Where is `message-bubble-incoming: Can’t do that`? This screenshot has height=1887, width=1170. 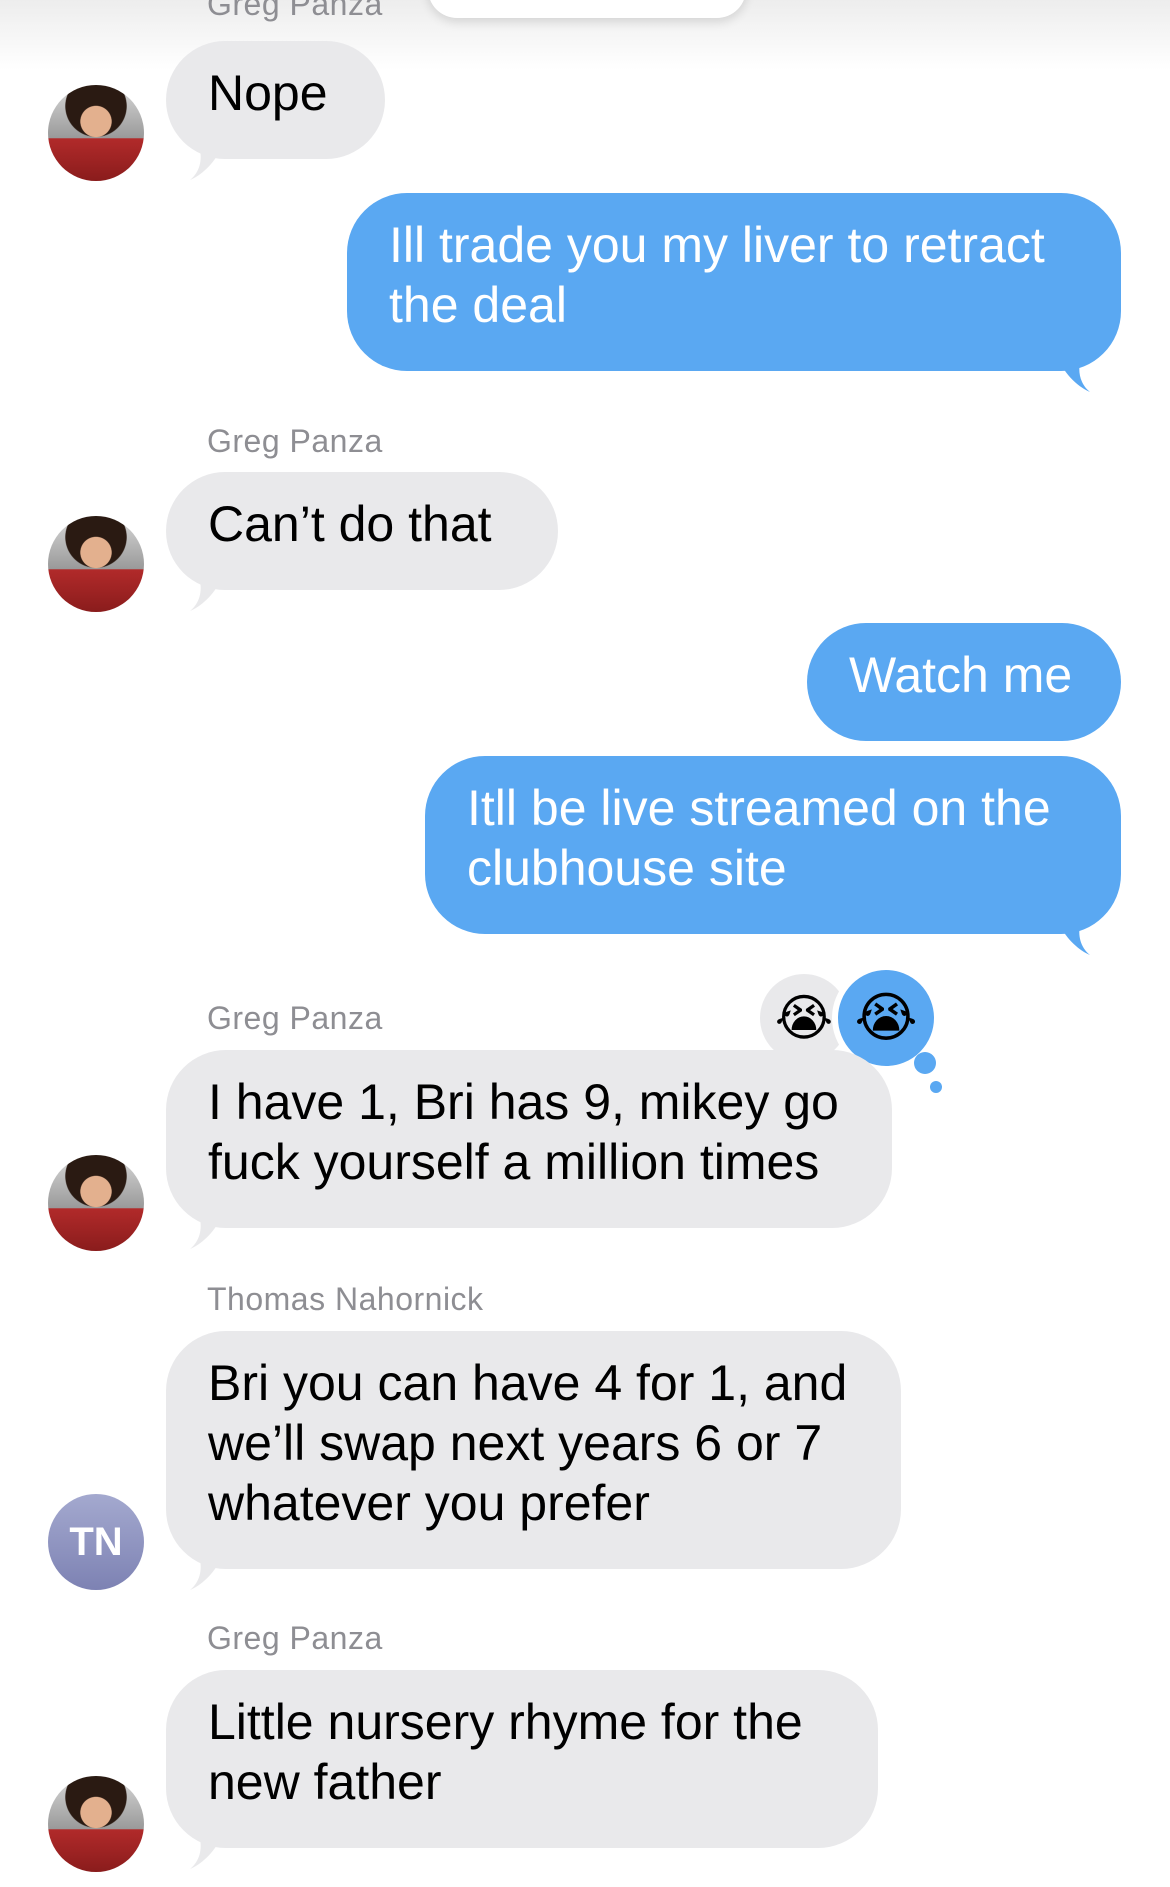 message-bubble-incoming: Can’t do that is located at coordinates (362, 531).